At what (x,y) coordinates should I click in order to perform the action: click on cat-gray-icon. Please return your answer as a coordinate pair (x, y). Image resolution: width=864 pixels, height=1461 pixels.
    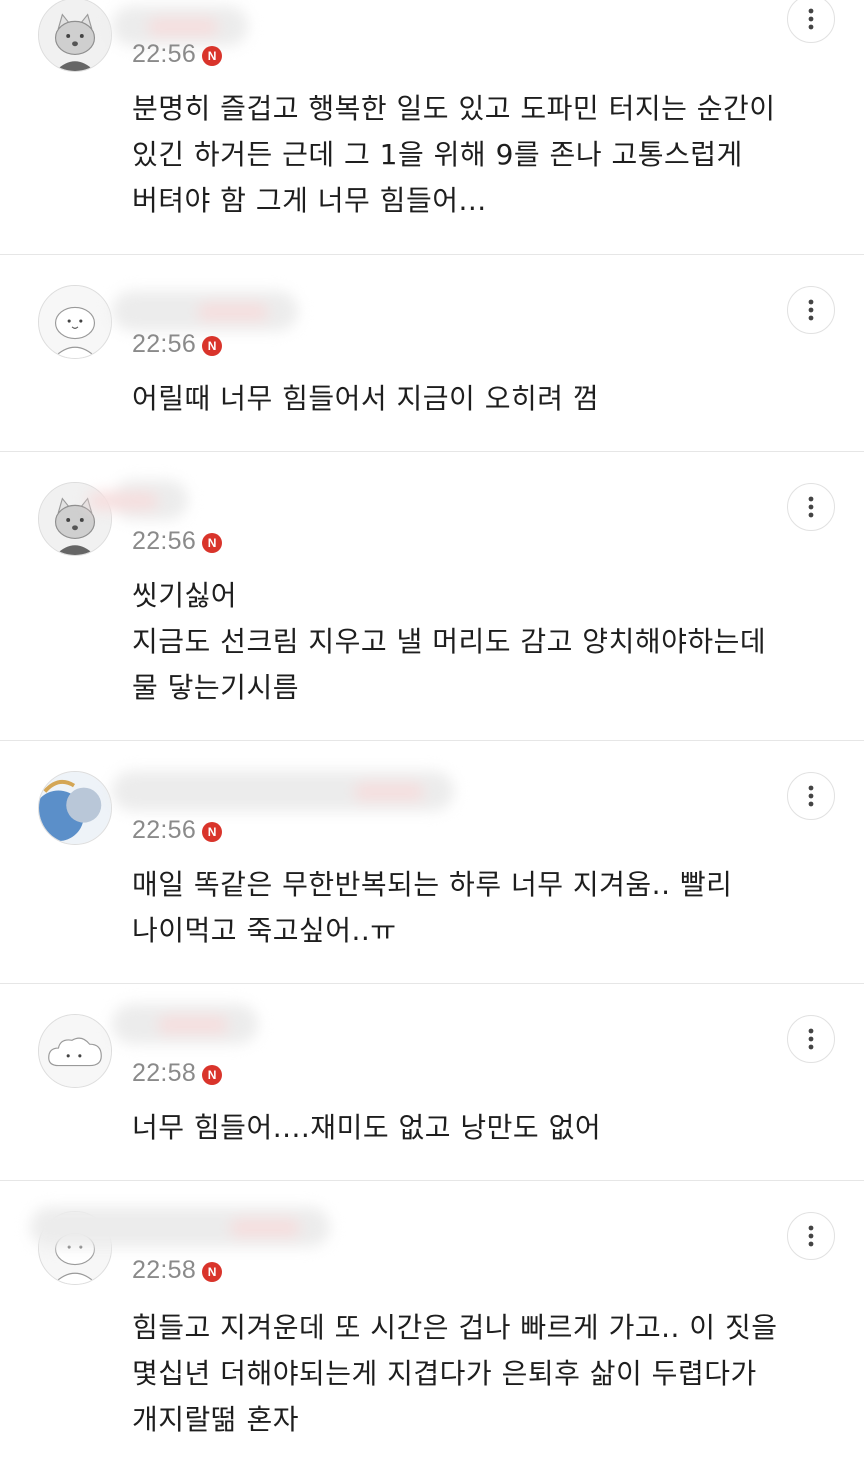
    Looking at the image, I should click on (75, 35).